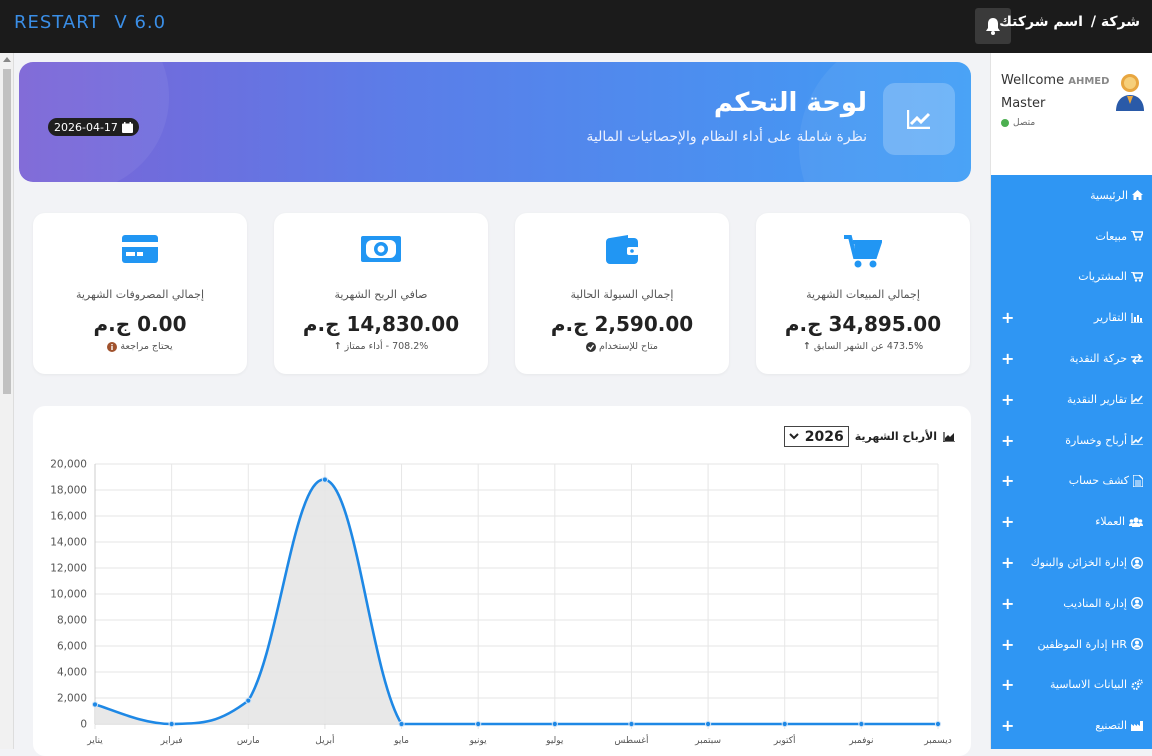 The image size is (1152, 756). I want to click on cart-plus-icon, so click(1137, 276).